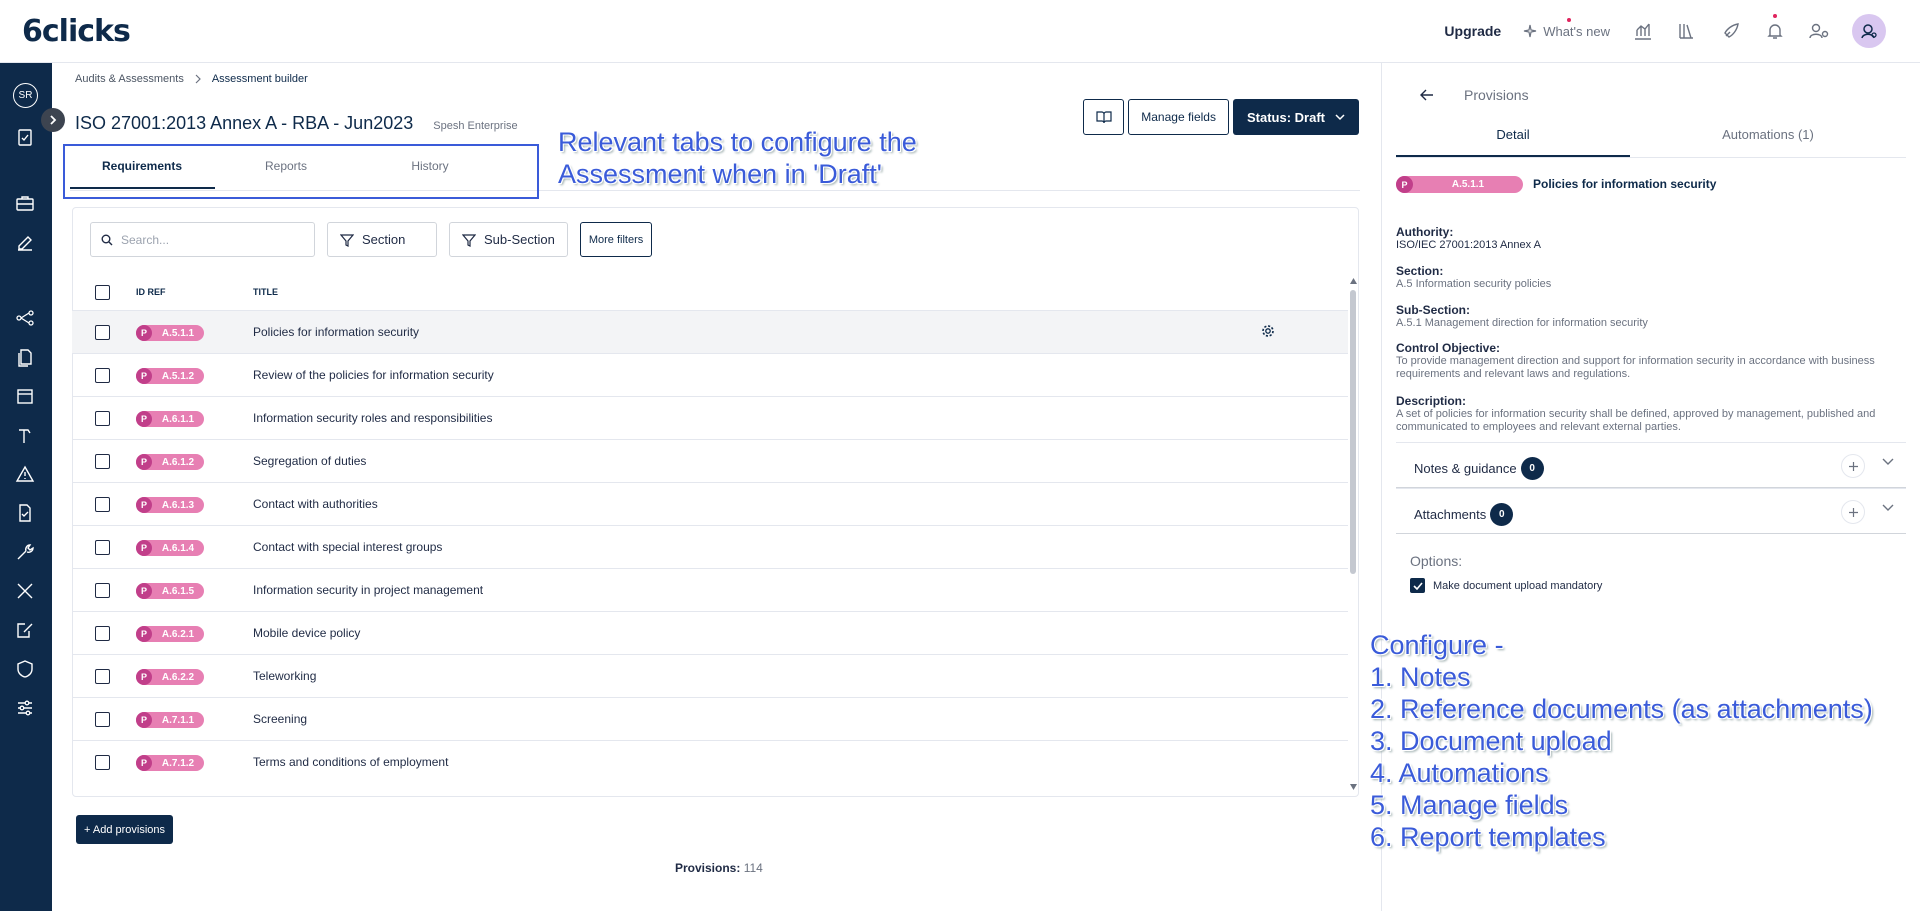 The height and width of the screenshot is (911, 1920). What do you see at coordinates (1472, 31) in the screenshot?
I see `upgrade-link: Upgrade` at bounding box center [1472, 31].